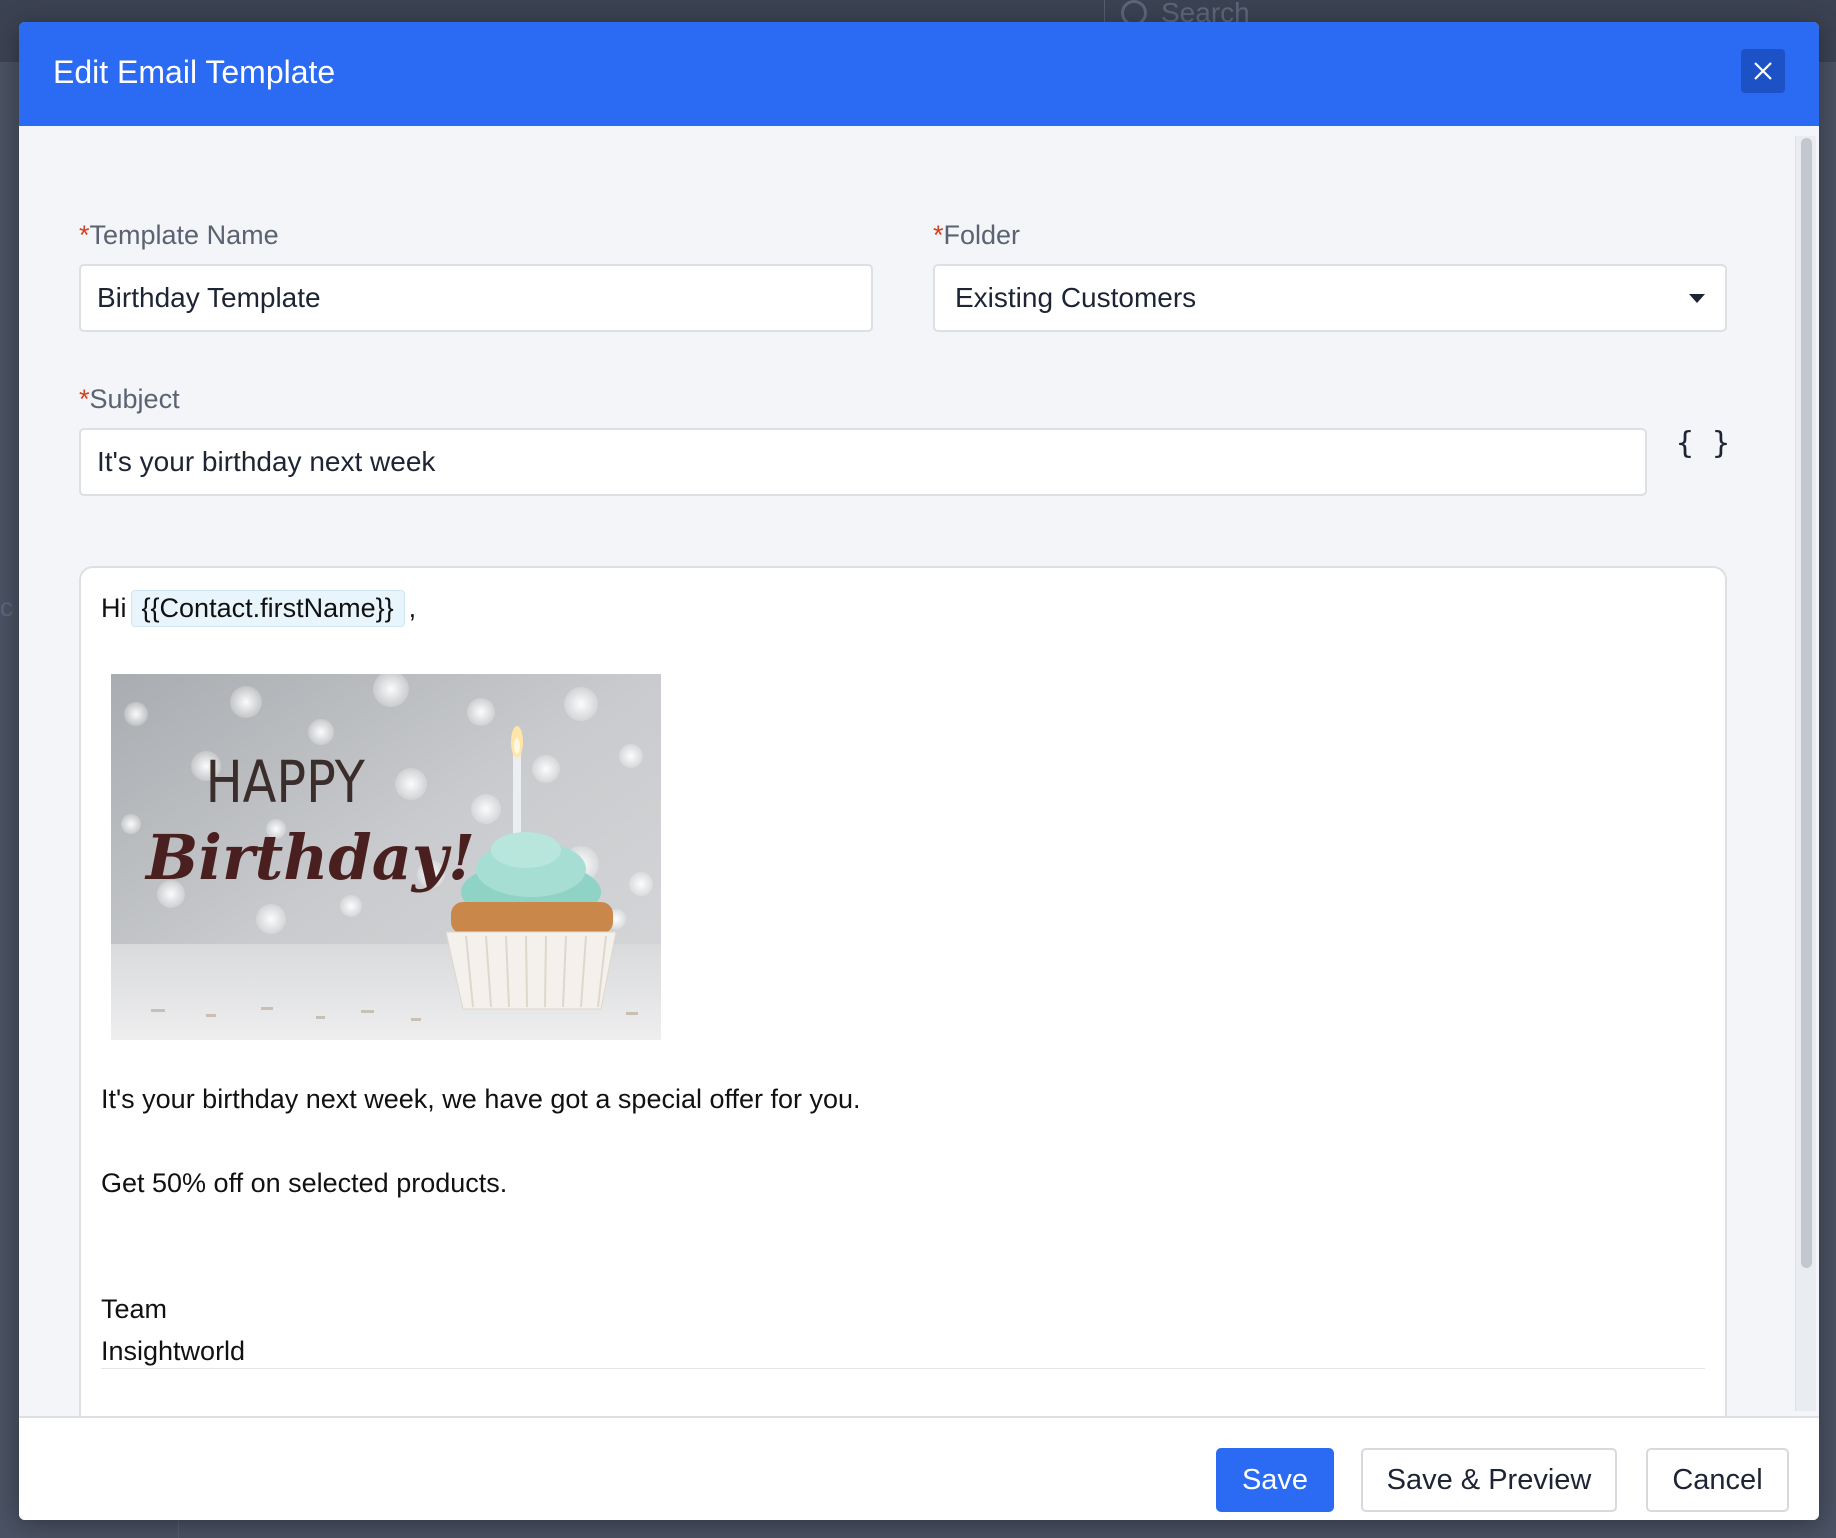 Image resolution: width=1836 pixels, height=1538 pixels. Describe the element at coordinates (285, 782) in the screenshot. I see `image-text-happy: HAPPY` at that location.